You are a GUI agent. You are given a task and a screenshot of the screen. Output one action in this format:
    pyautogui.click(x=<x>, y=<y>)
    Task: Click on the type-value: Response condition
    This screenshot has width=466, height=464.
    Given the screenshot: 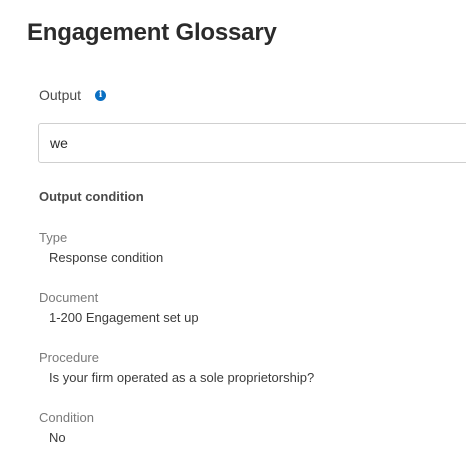 What is the action you would take?
    pyautogui.click(x=106, y=257)
    